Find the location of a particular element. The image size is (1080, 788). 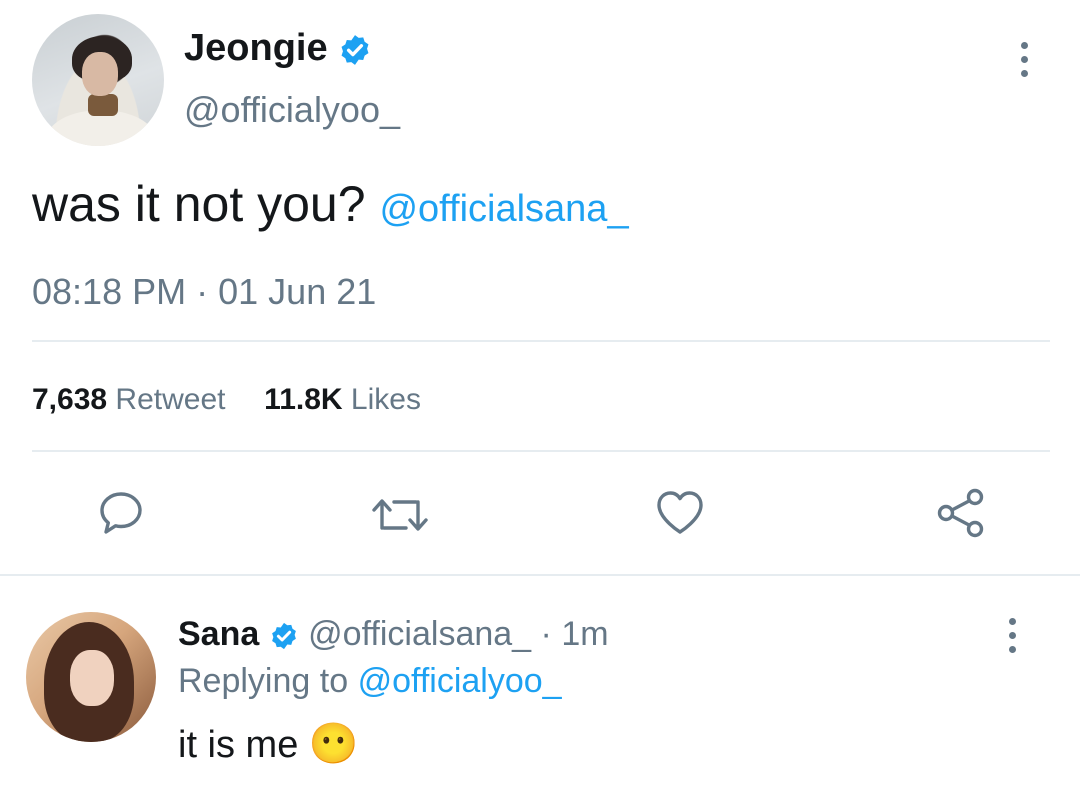

reply-header: Sana @officialsana_ · 1m is located at coordinates (393, 634).